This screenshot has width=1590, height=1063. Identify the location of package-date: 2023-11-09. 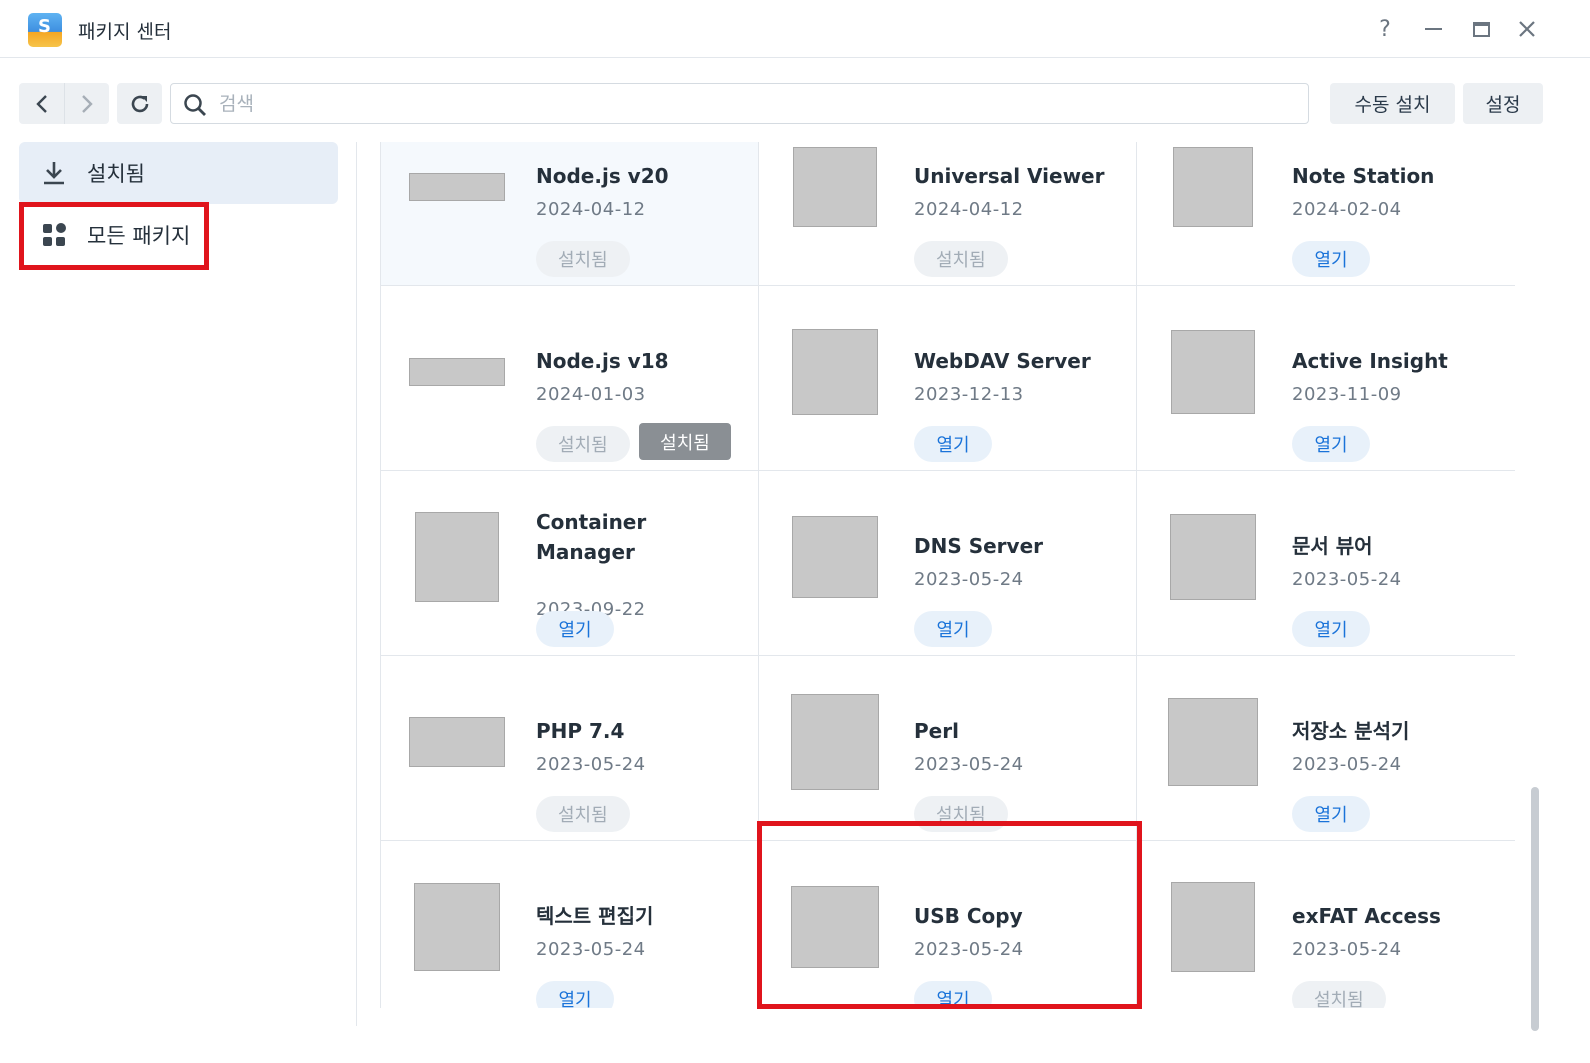
(1347, 394).